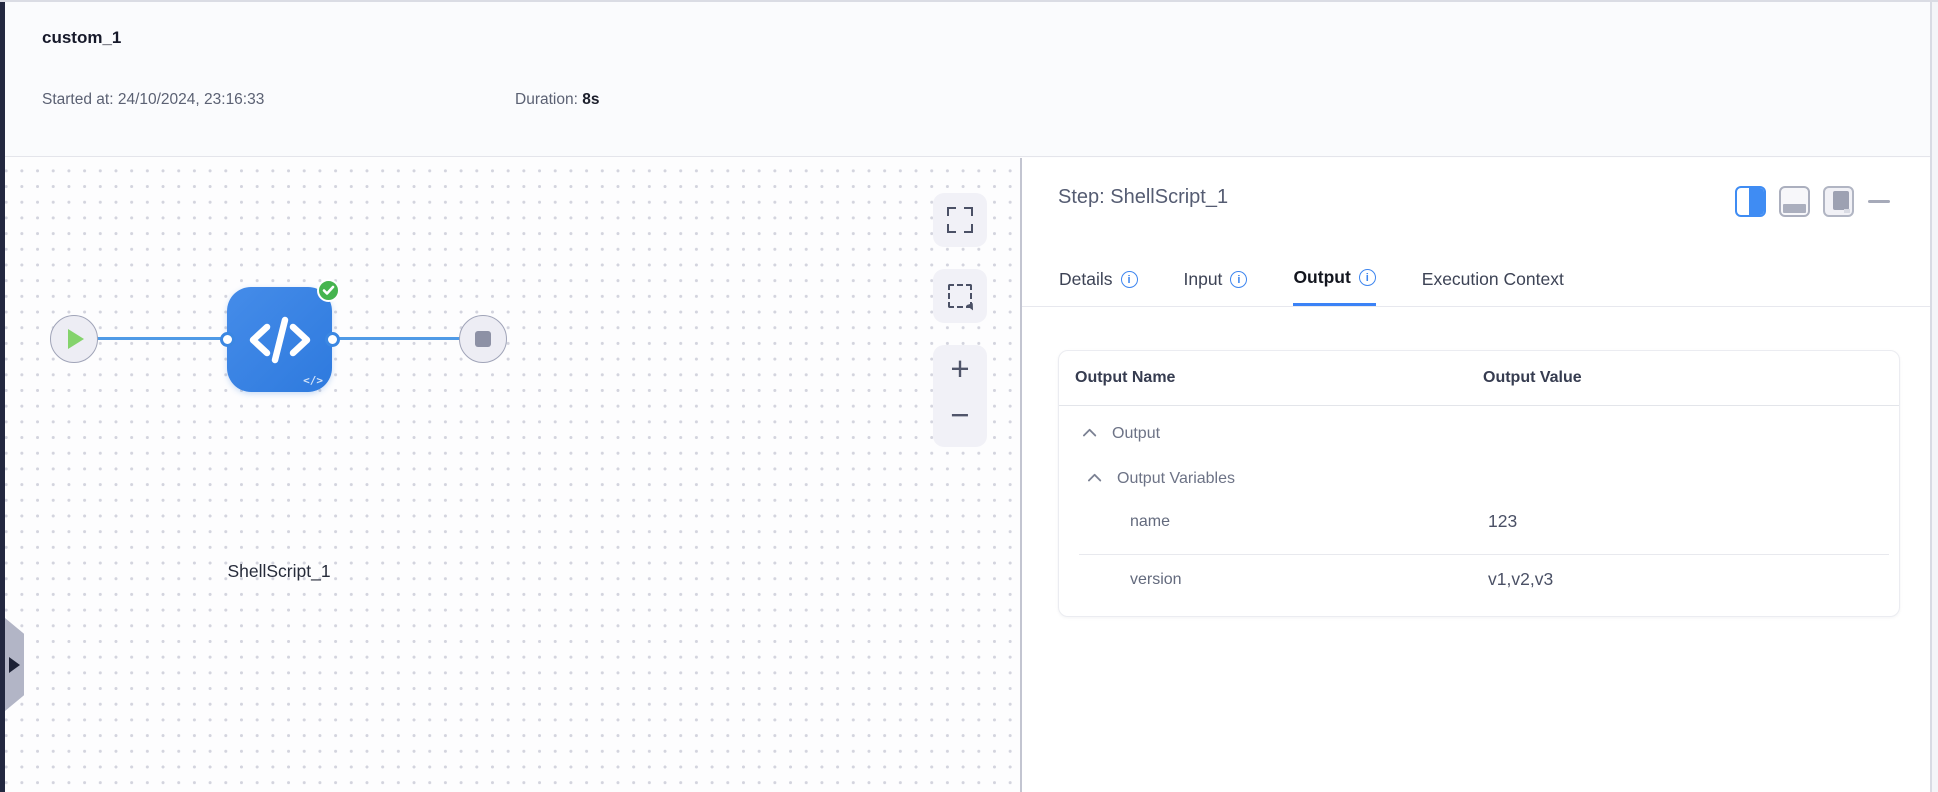 This screenshot has width=1938, height=792. Describe the element at coordinates (1156, 579) in the screenshot. I see `output-name: version` at that location.